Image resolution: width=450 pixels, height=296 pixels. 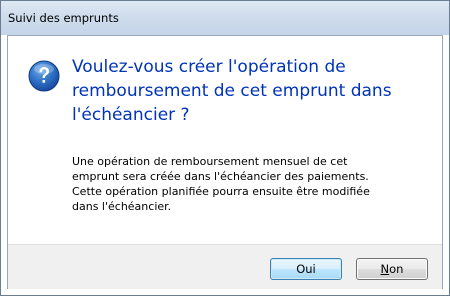 I want to click on no-button-label-rest: on, so click(x=396, y=269).